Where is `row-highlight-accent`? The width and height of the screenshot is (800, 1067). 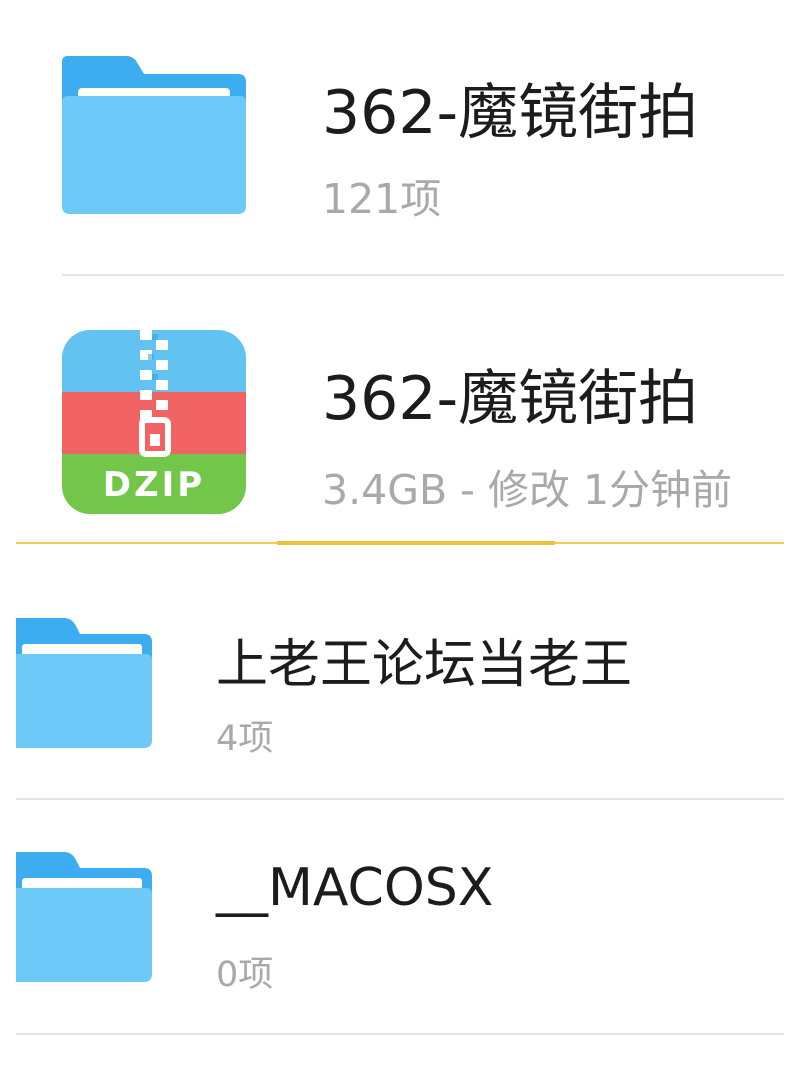
row-highlight-accent is located at coordinates (416, 543).